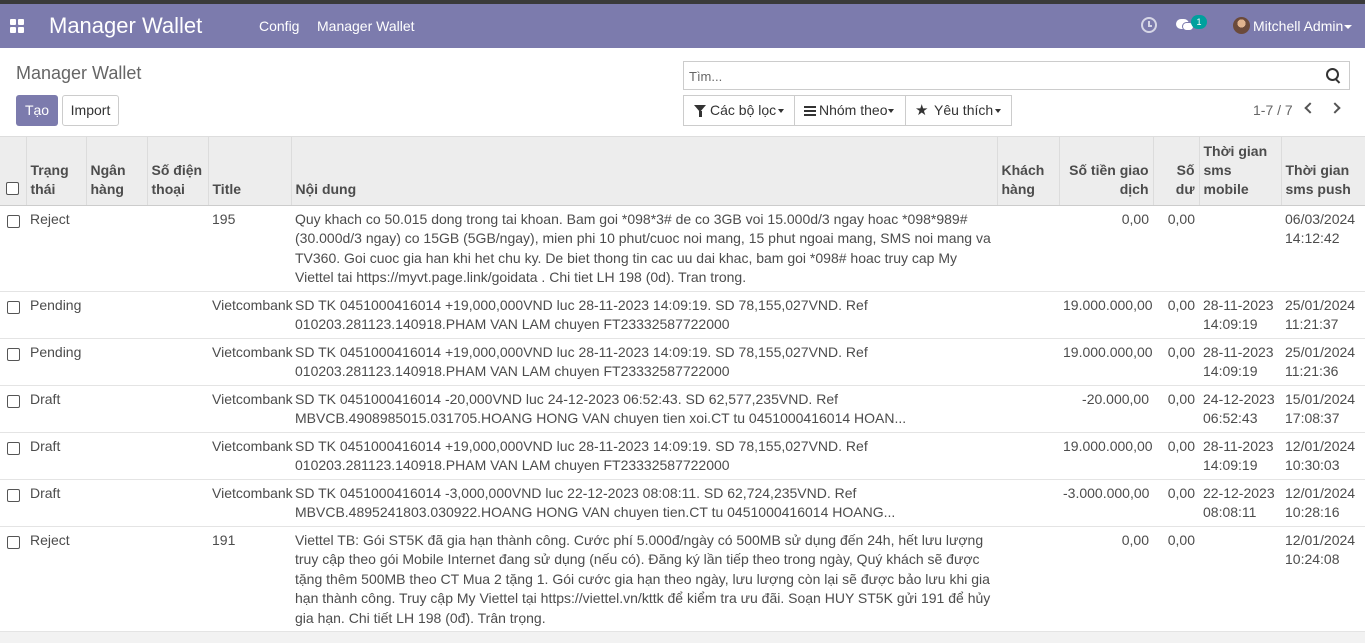  Describe the element at coordinates (1323, 503) in the screenshot. I see `cell-sms-push-time: 12/01/2024 10:28:16` at that location.